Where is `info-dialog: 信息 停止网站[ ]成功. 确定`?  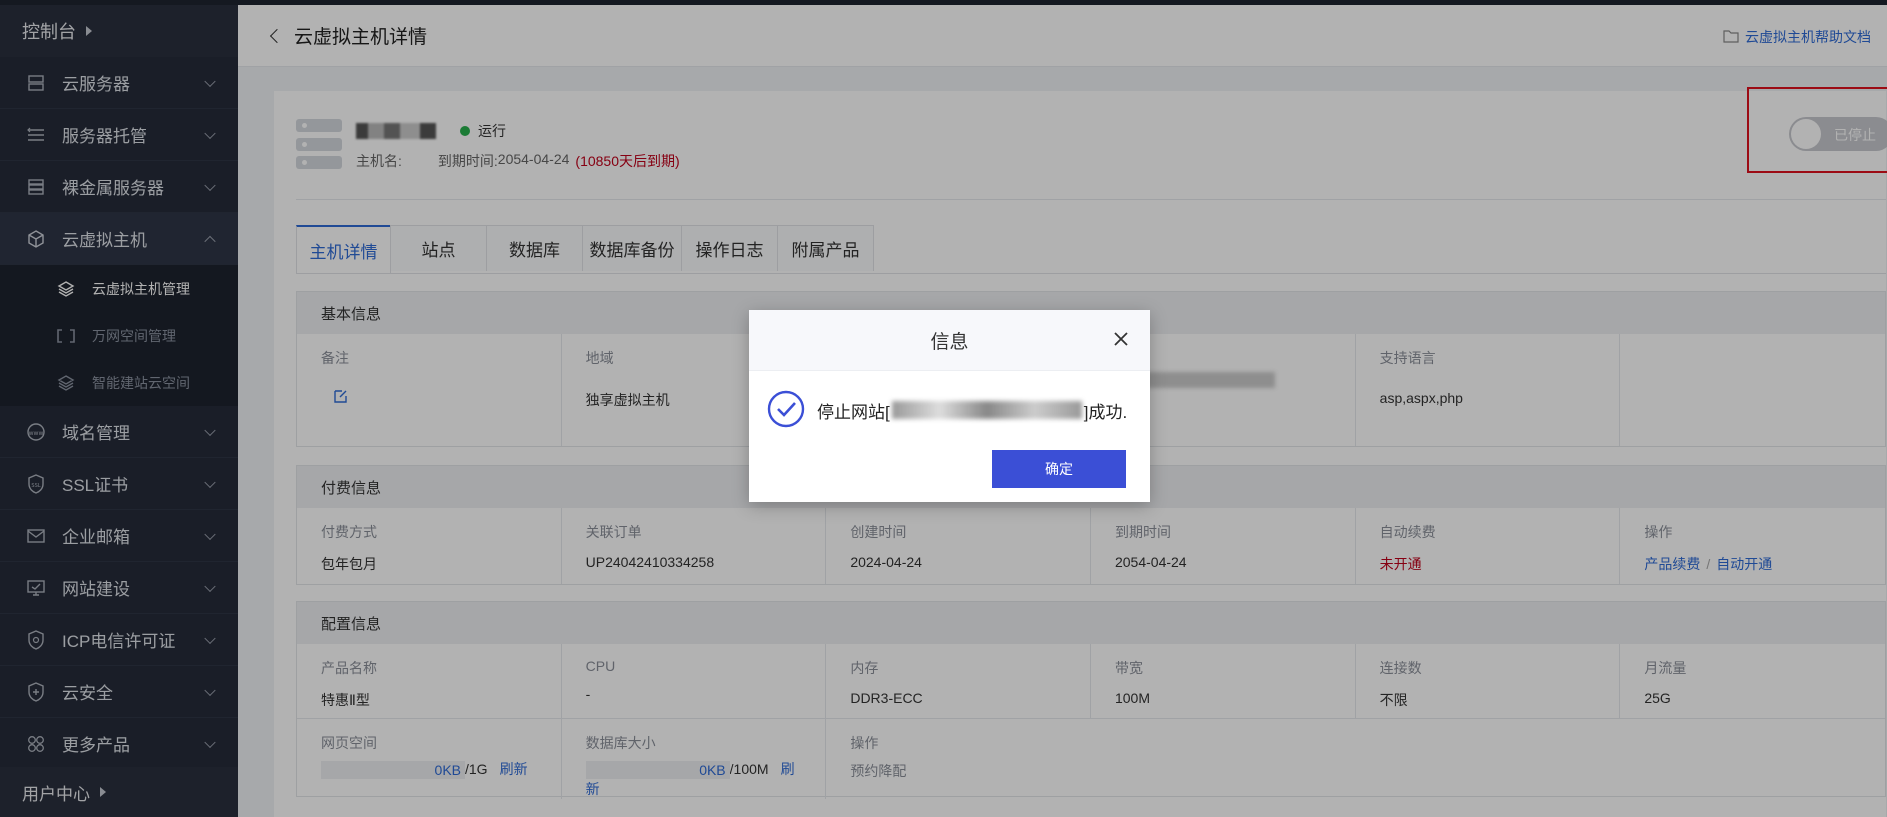
info-dialog: 信息 停止网站[ ]成功. 确定 is located at coordinates (949, 406).